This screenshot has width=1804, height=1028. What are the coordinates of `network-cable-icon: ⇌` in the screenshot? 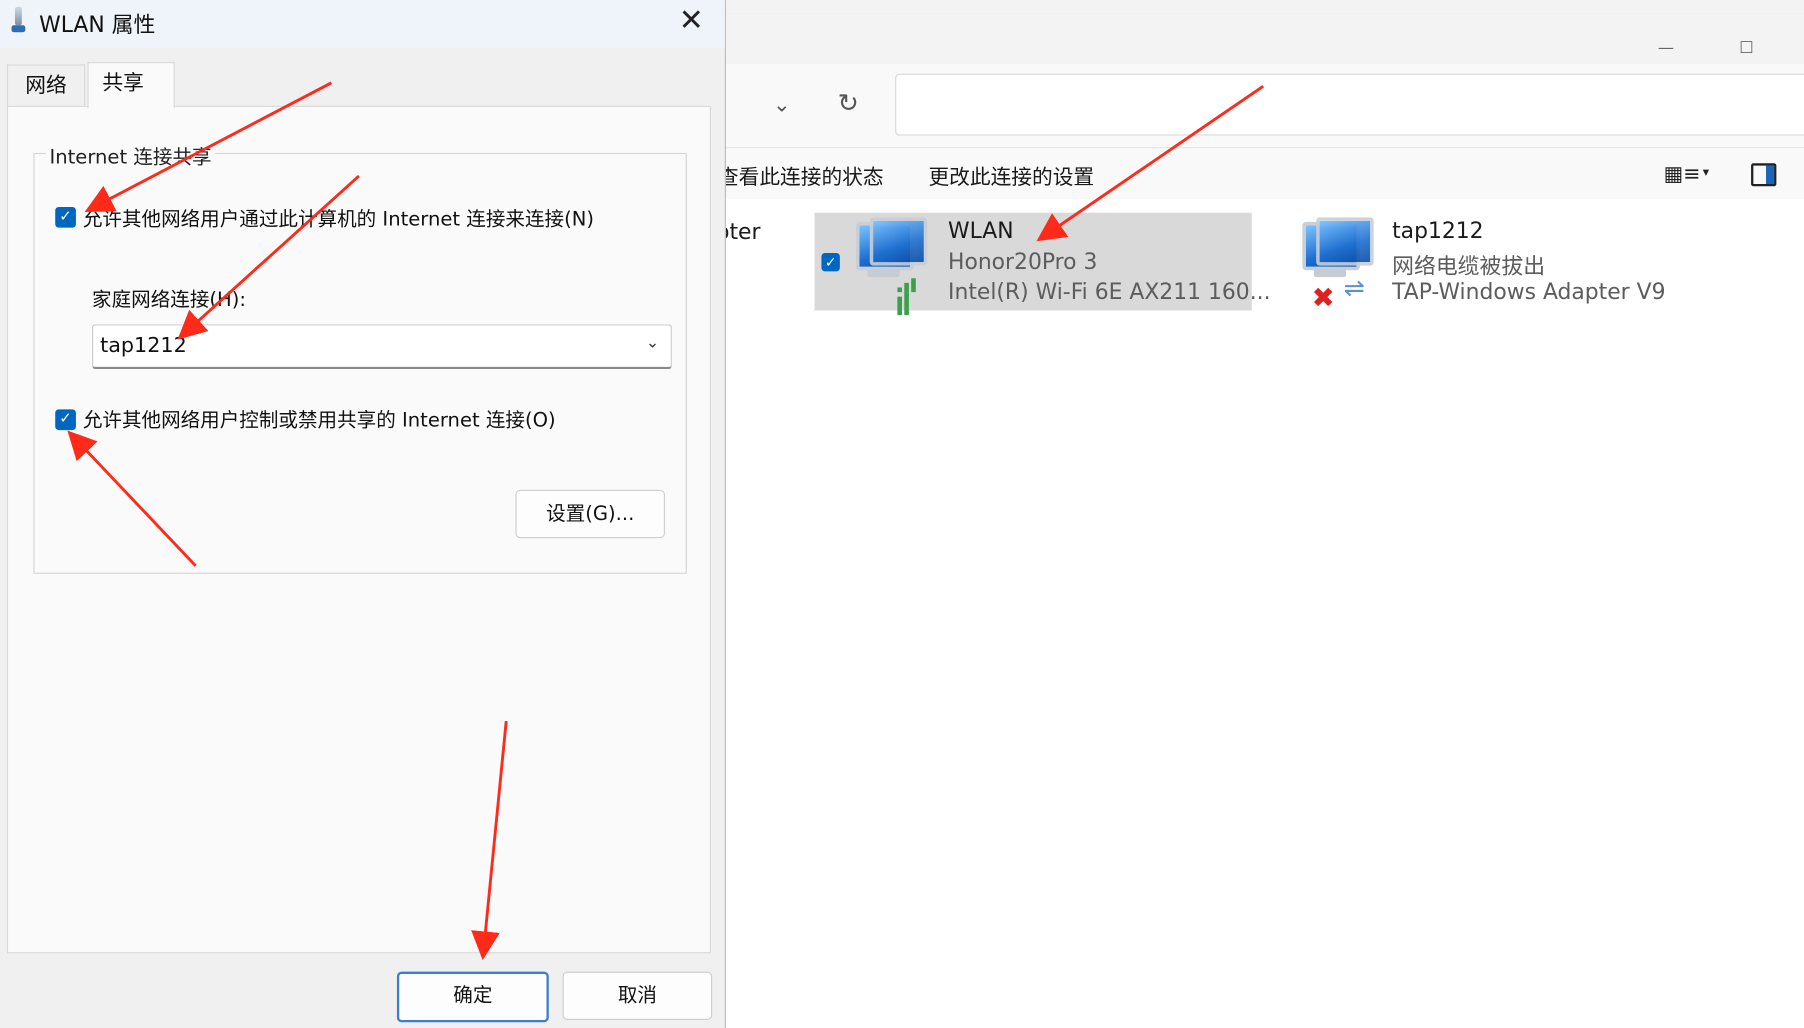 It's located at (1354, 289).